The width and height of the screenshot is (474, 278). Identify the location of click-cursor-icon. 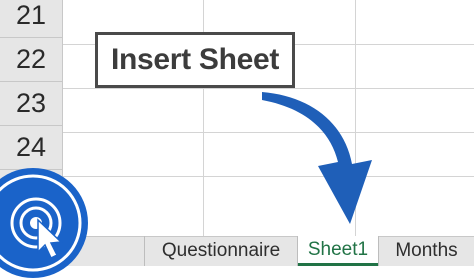
(44, 223).